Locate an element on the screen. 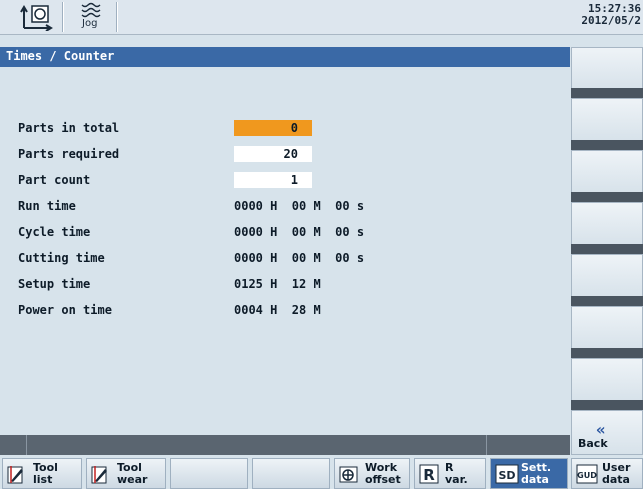 This screenshot has width=643, height=489. sd-icon: SD is located at coordinates (507, 474).